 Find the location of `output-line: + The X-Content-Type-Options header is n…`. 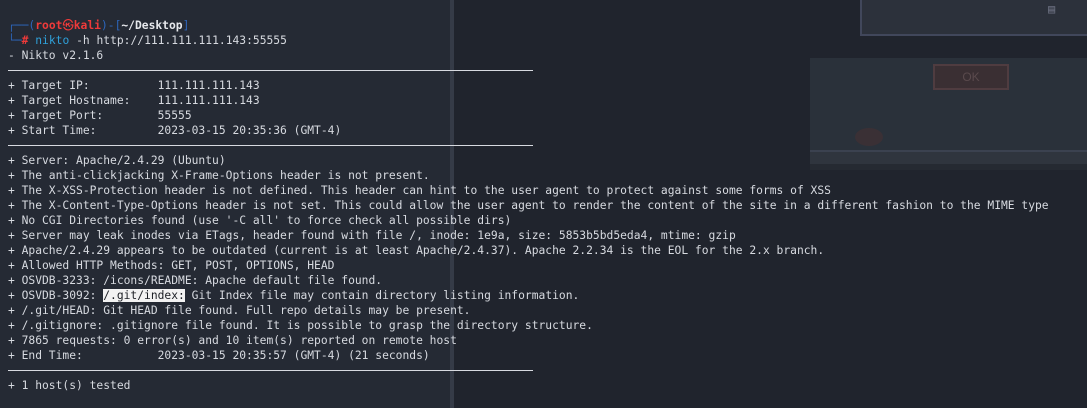

output-line: + The X-Content-Type-Options header is n… is located at coordinates (528, 205).